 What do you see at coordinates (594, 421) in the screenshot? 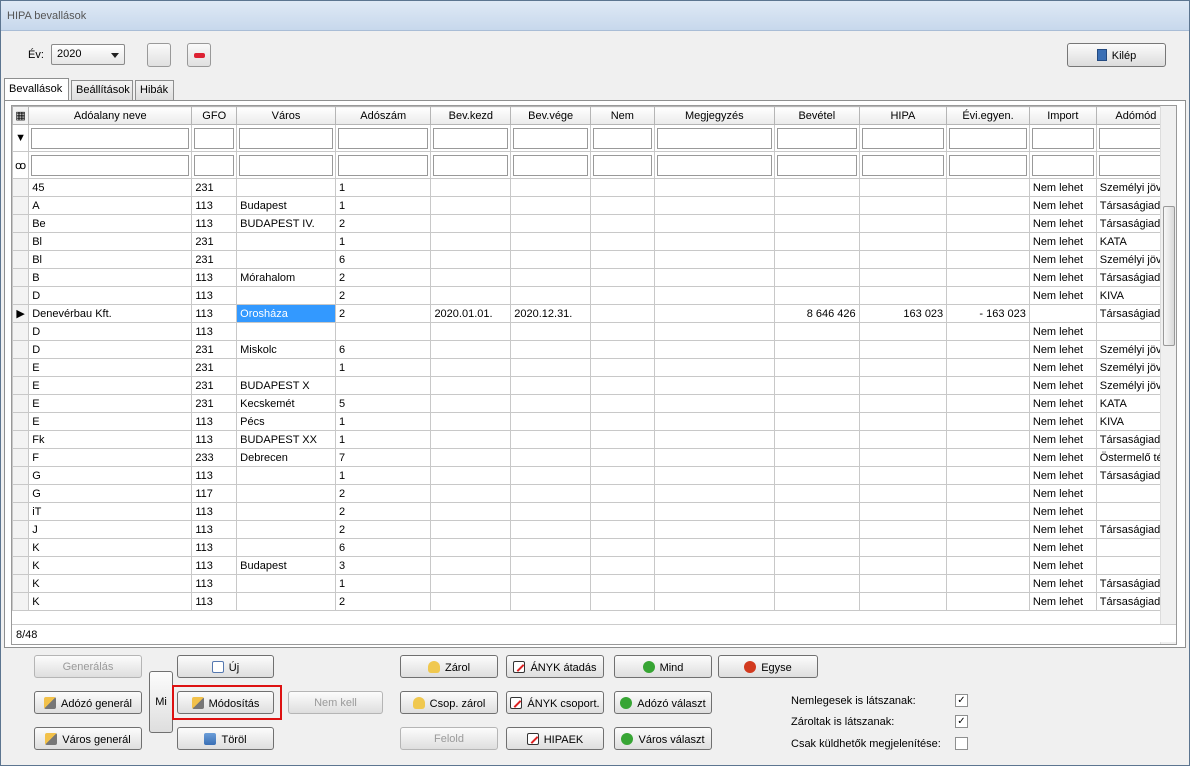
I see `table-row: E 113 Pécs 1 Nem lehet KIVA` at bounding box center [594, 421].